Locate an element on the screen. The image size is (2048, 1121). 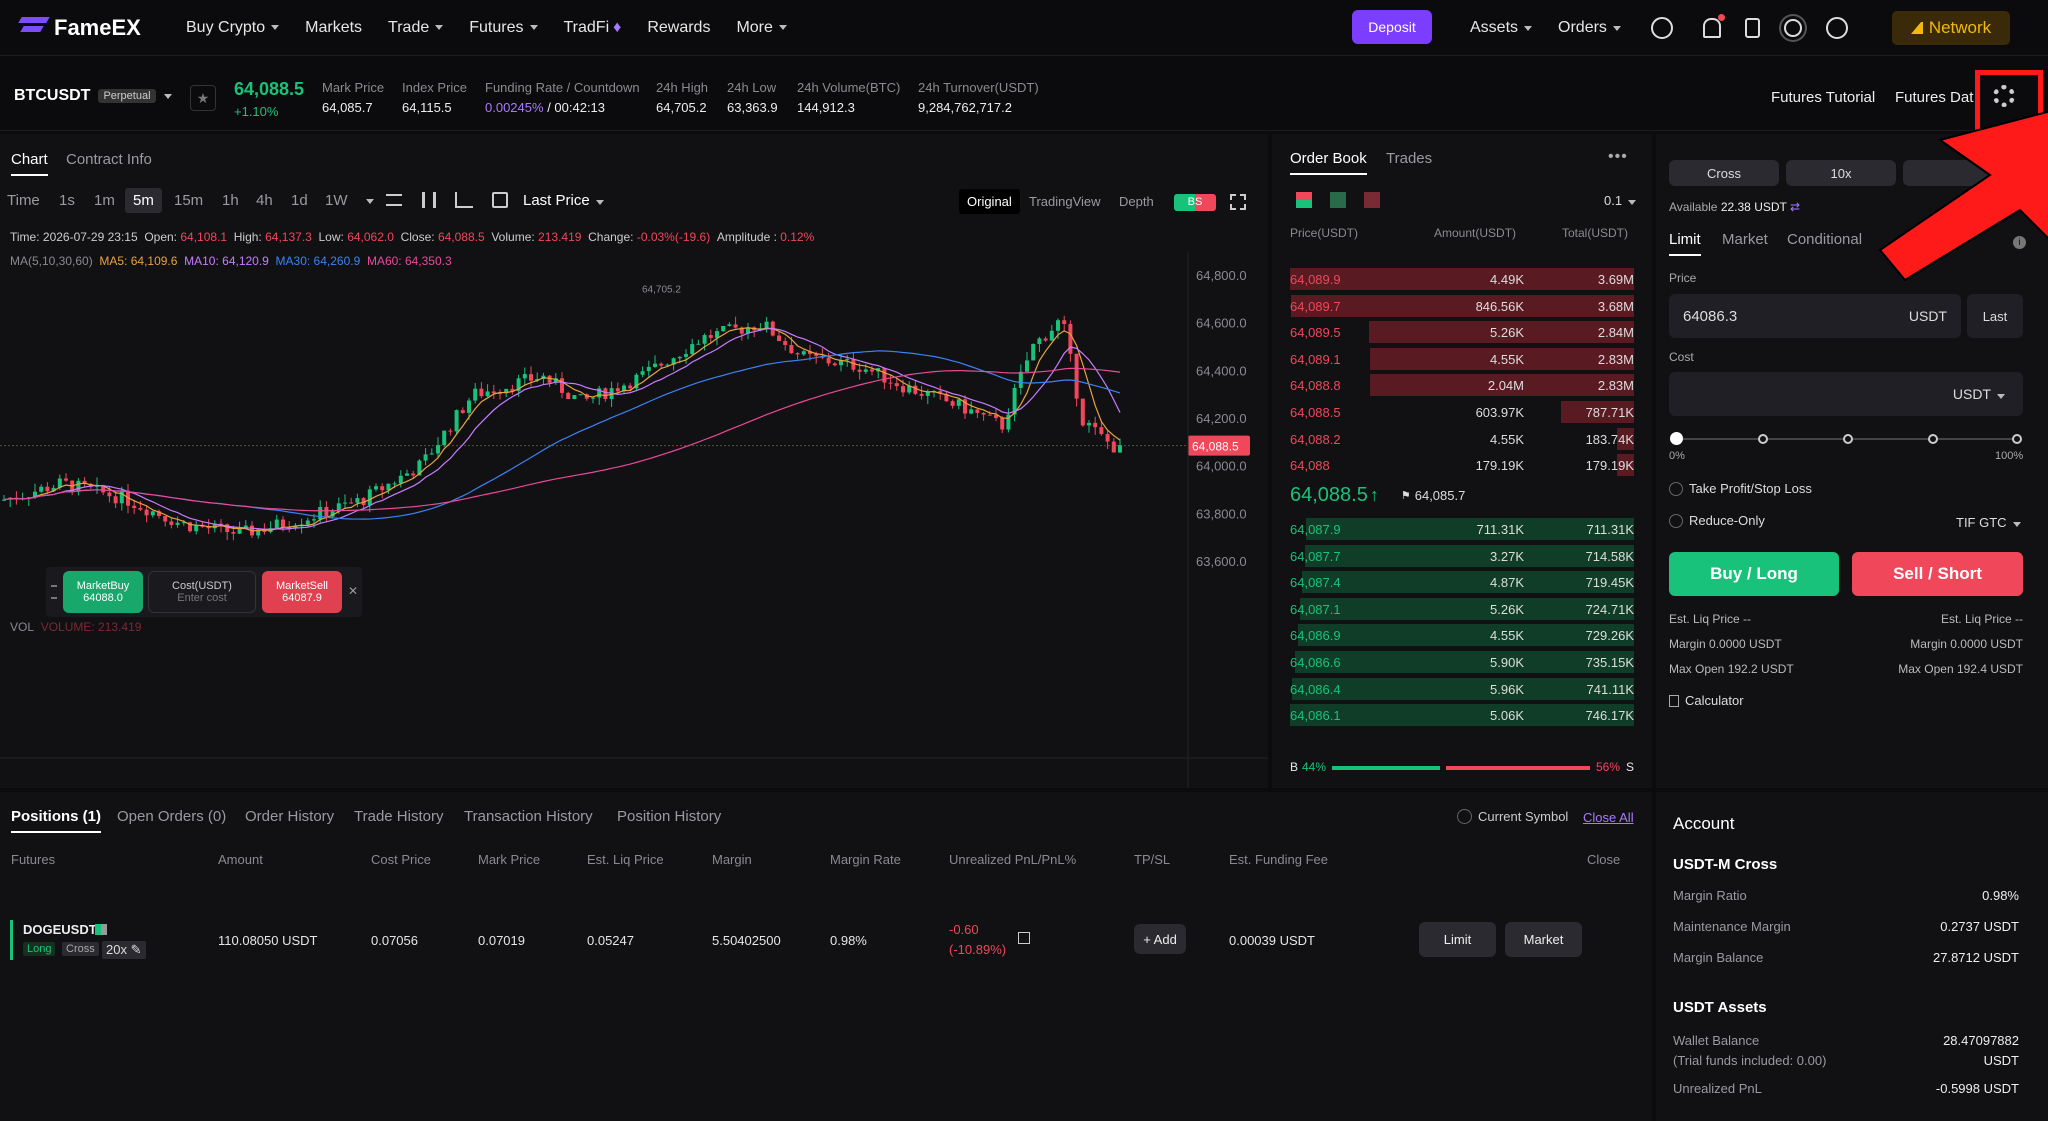
bs-toggle: BS is located at coordinates (1195, 202).